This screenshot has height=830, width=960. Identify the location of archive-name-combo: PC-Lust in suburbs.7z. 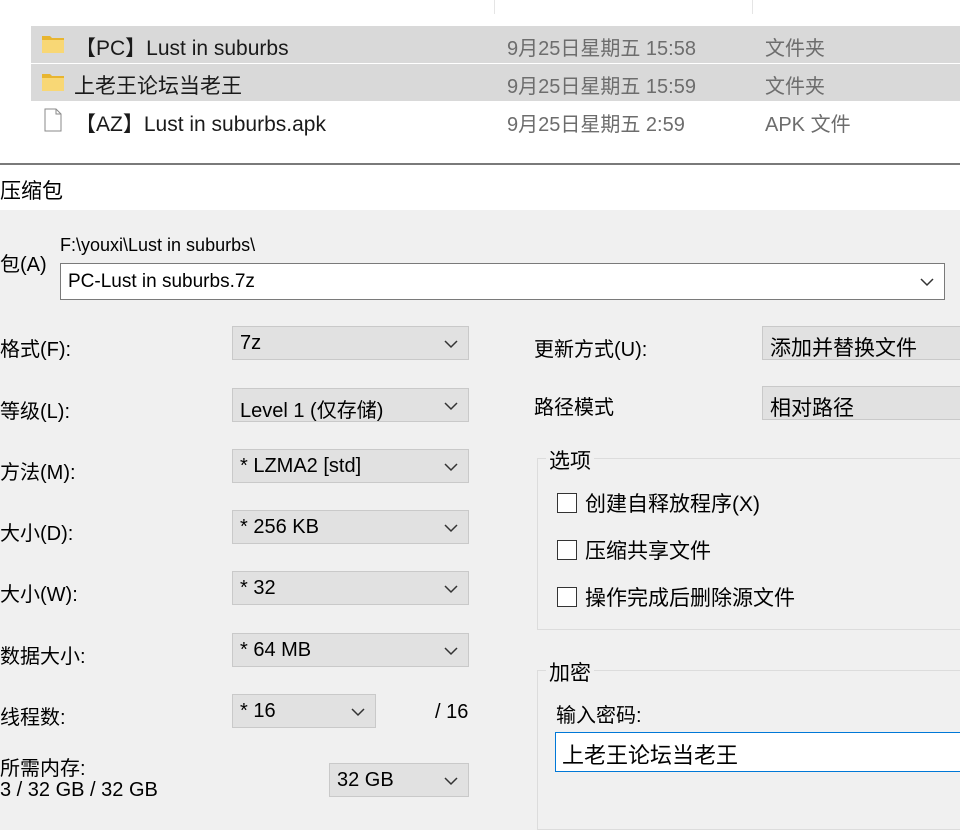
(502, 281).